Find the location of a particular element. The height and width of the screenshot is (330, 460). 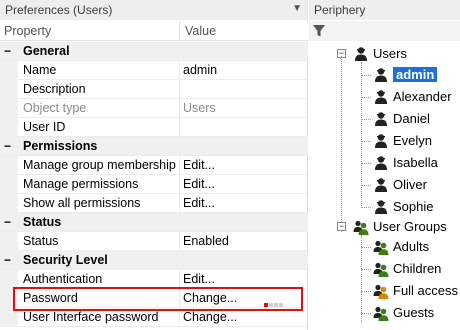

category-permissions: − Permissions is located at coordinates (154, 146).